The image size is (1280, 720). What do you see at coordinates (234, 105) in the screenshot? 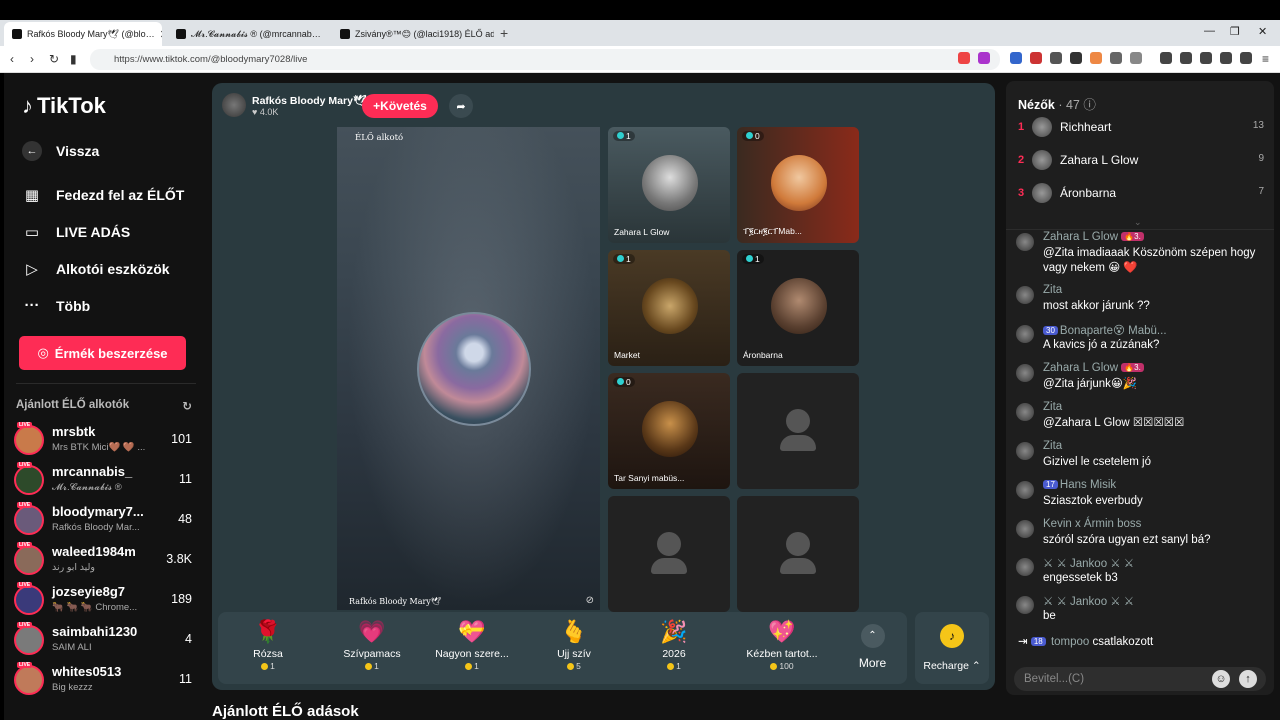
I see `host-avatar` at bounding box center [234, 105].